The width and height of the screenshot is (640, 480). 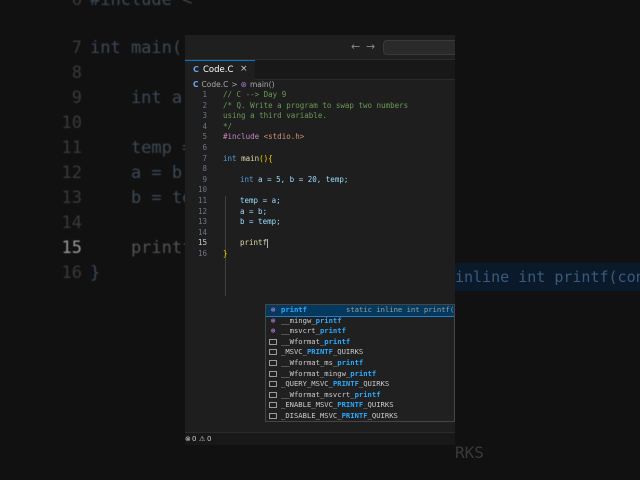 What do you see at coordinates (254, 243) in the screenshot?
I see `code-text: printf` at bounding box center [254, 243].